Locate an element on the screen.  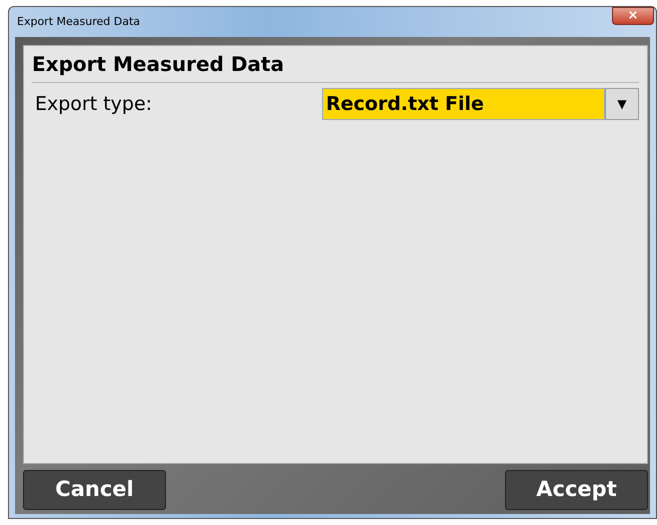
dropdown-button: ▼ is located at coordinates (622, 104).